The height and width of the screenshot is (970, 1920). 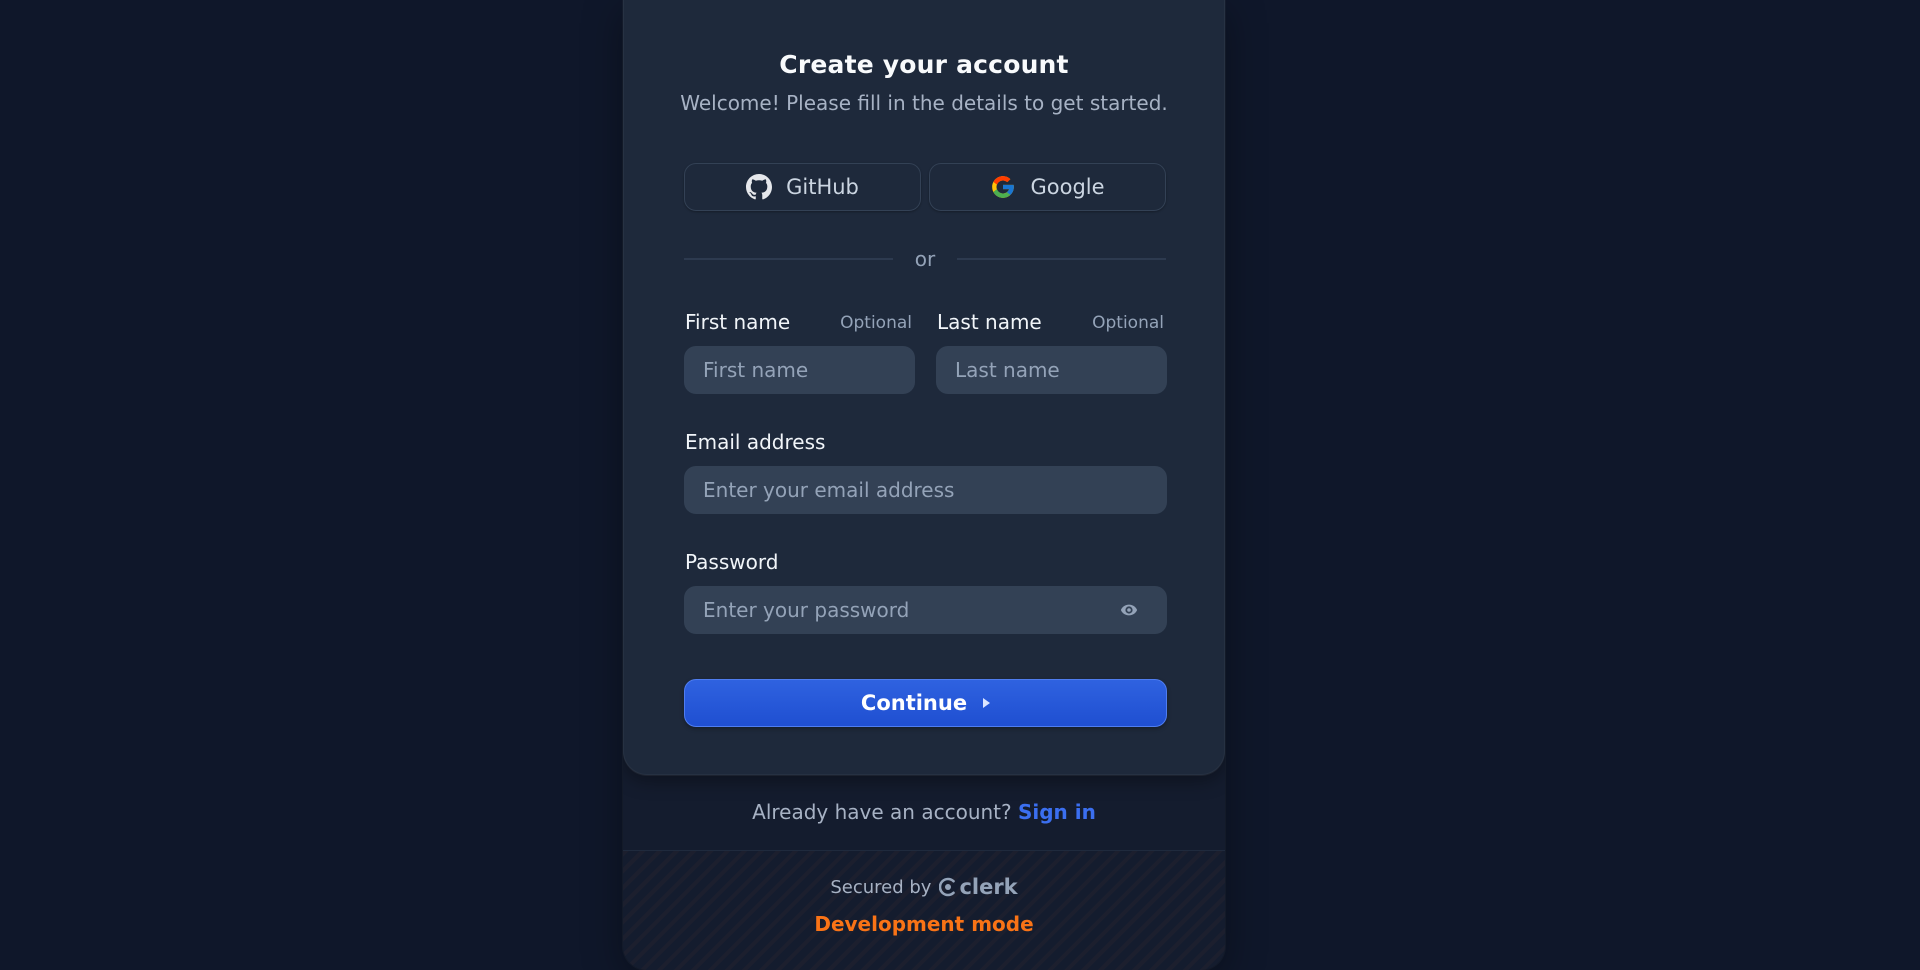 What do you see at coordinates (822, 187) in the screenshot?
I see `github-button-label: GitHub` at bounding box center [822, 187].